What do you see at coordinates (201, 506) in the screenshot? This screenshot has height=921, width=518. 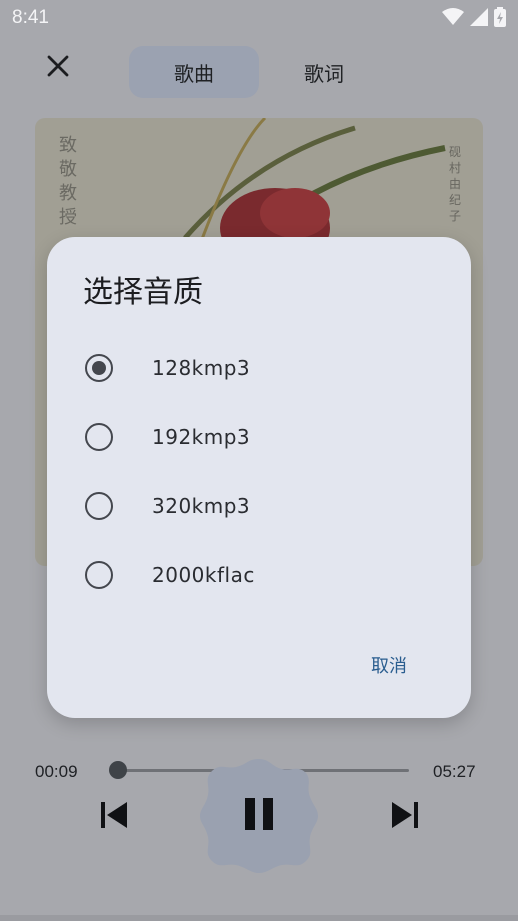 I see `quality-option-label: 320kmp3` at bounding box center [201, 506].